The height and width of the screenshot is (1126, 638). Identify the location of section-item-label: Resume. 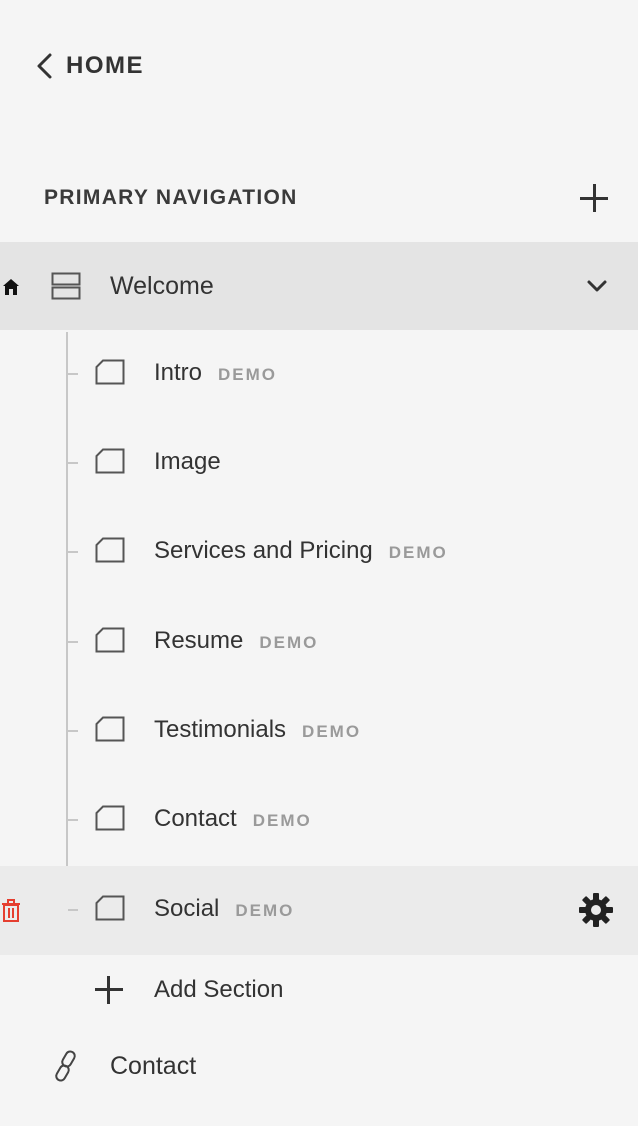
(199, 640).